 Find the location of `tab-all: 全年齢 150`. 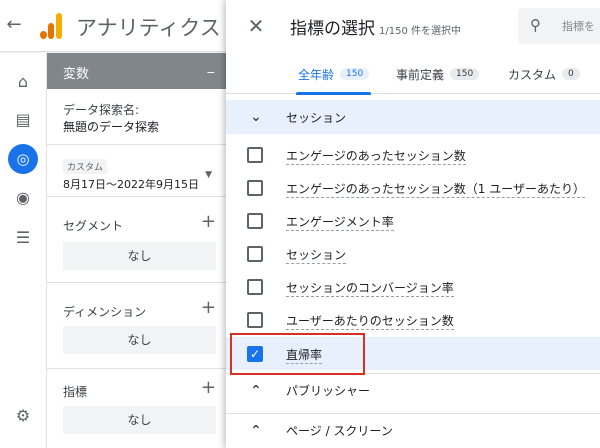

tab-all: 全年齢 150 is located at coordinates (334, 74).